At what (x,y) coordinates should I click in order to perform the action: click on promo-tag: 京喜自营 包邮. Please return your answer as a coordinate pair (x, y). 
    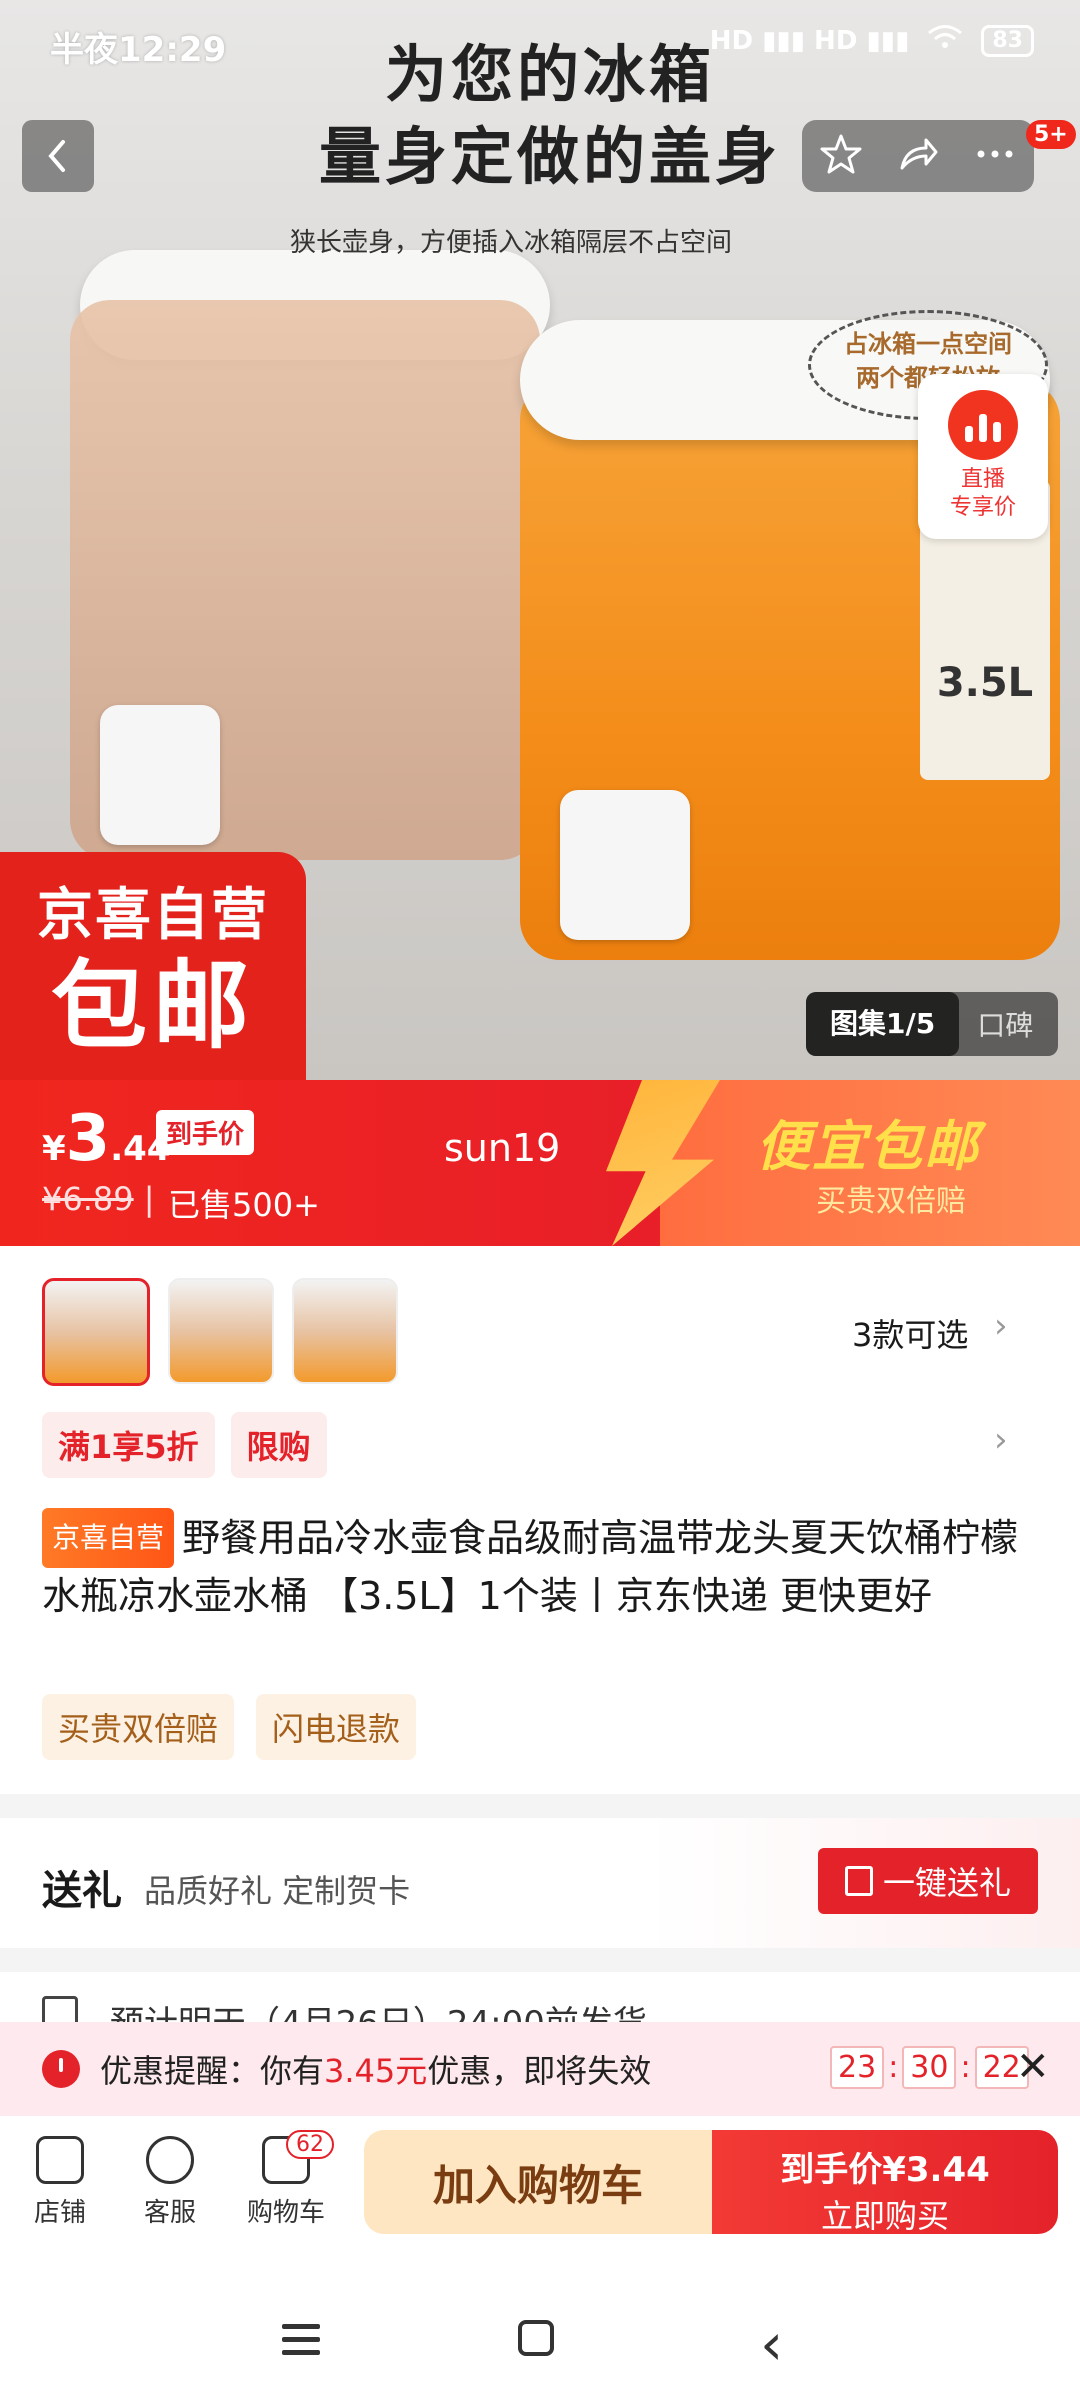
    Looking at the image, I should click on (153, 966).